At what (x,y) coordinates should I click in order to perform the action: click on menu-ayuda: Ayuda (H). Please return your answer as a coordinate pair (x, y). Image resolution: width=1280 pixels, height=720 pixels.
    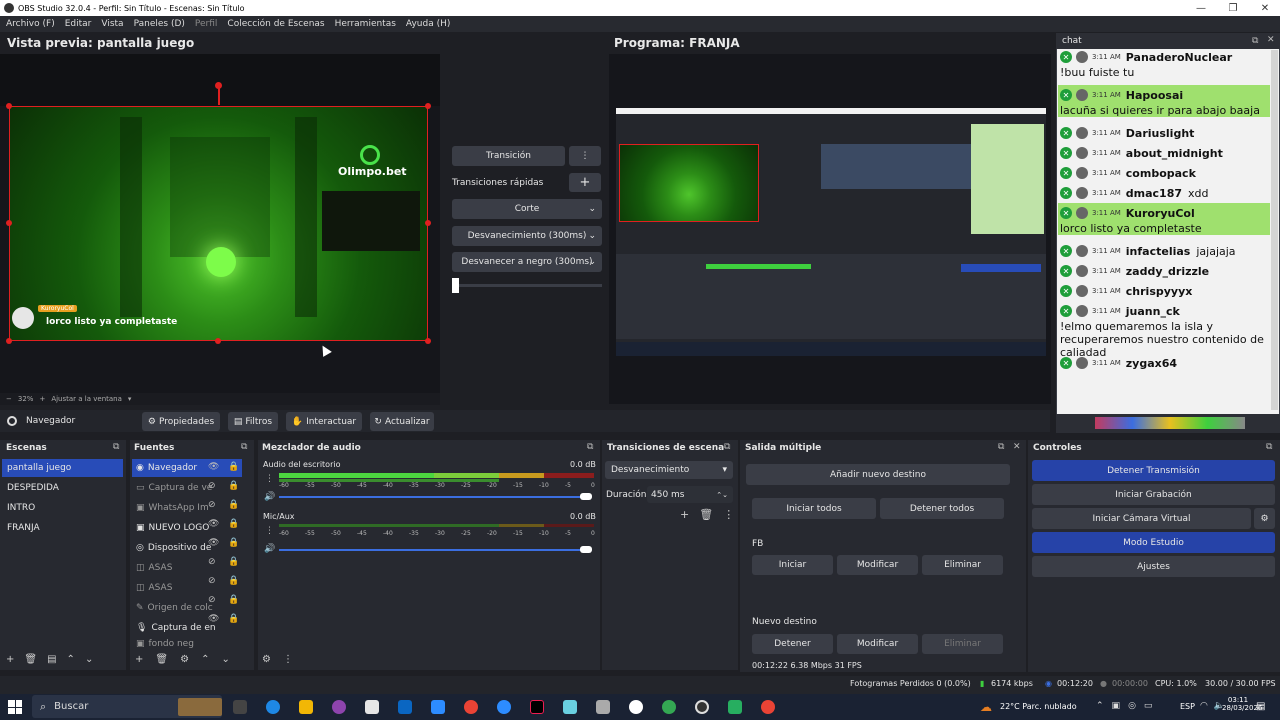
    Looking at the image, I should click on (428, 24).